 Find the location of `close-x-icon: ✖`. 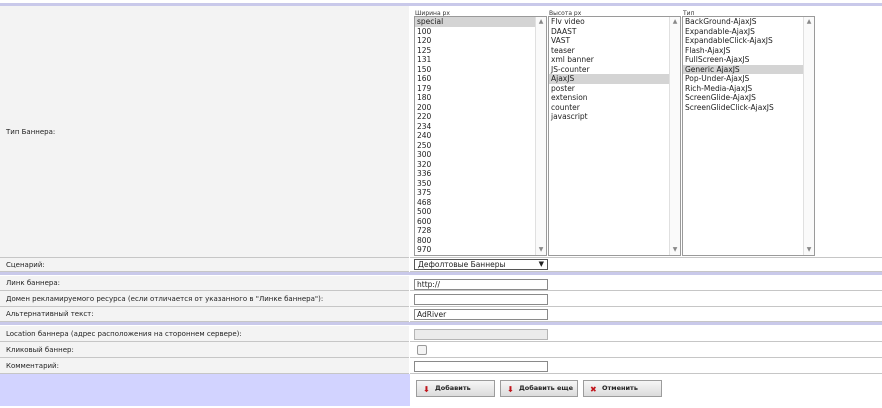

close-x-icon: ✖ is located at coordinates (593, 389).